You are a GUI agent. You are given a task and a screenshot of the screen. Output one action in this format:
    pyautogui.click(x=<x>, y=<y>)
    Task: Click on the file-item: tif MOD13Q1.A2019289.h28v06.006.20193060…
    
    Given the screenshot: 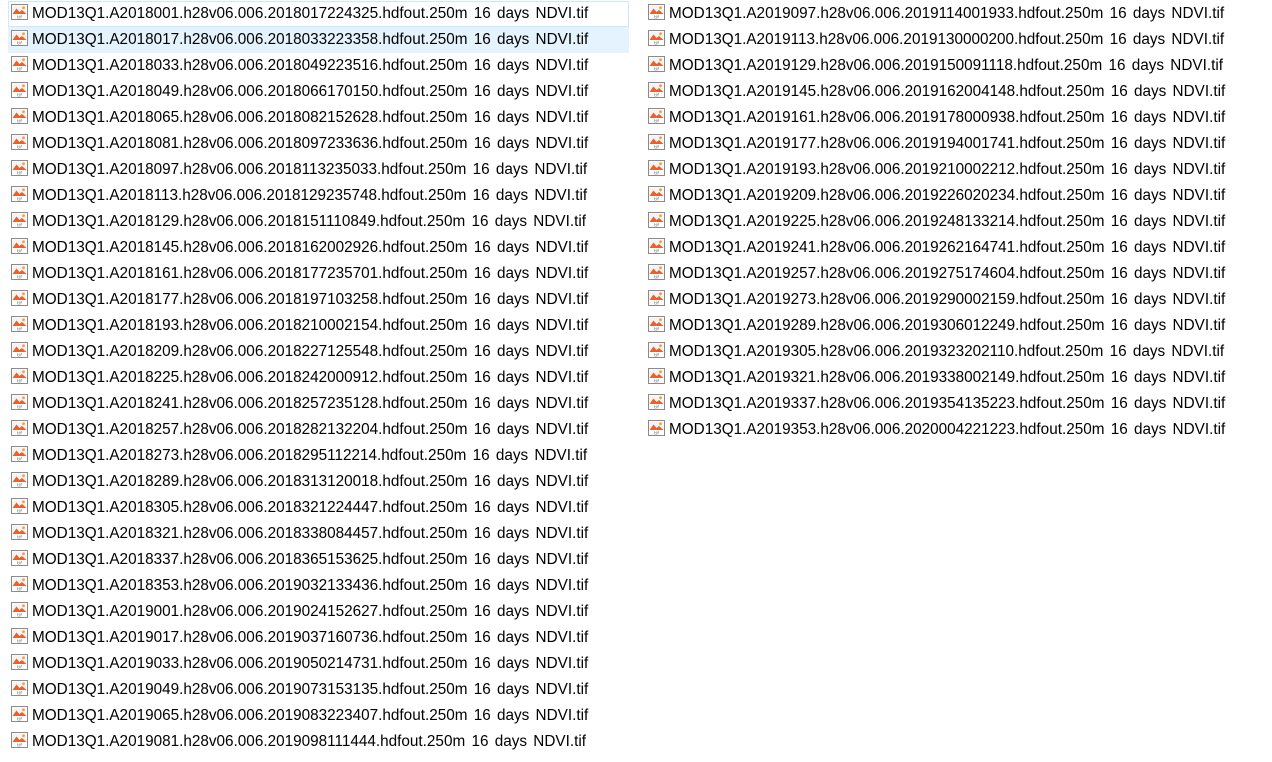 What is the action you would take?
    pyautogui.click(x=955, y=326)
    